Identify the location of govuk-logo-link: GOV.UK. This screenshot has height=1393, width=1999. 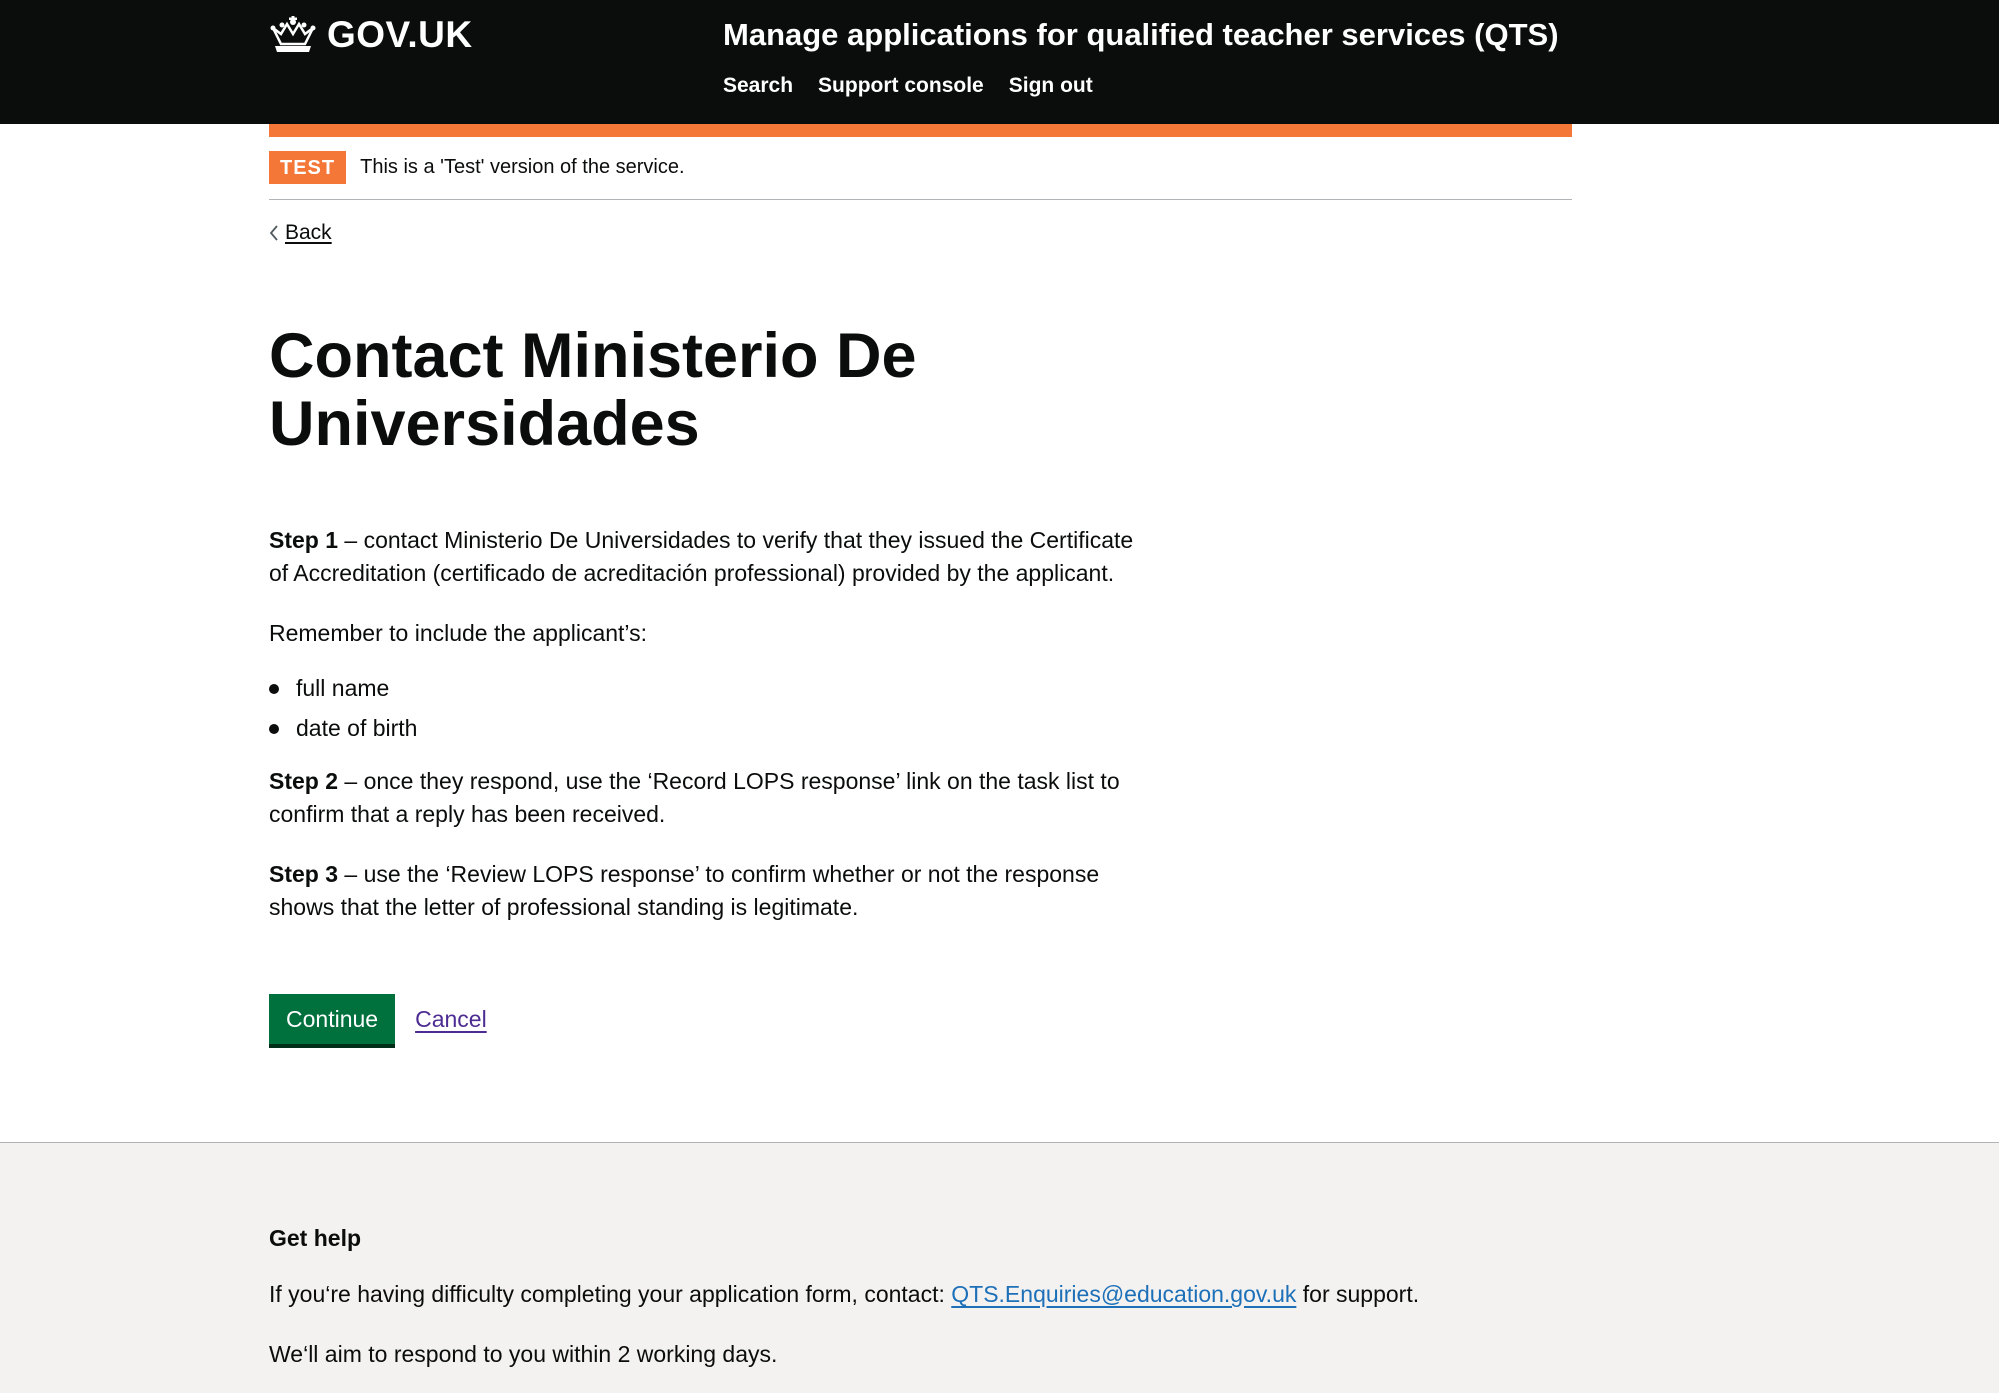
(371, 35).